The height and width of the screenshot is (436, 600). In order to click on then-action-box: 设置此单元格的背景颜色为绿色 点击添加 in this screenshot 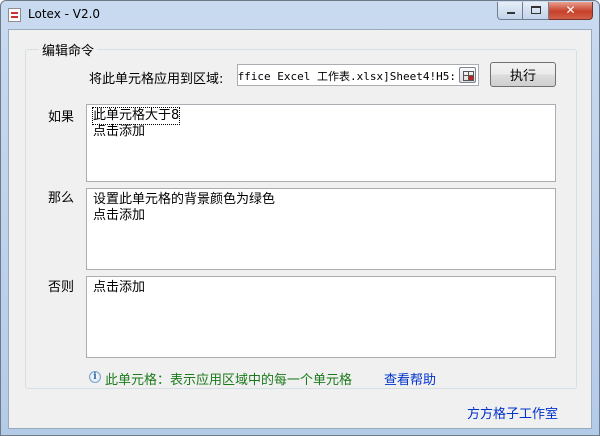, I will do `click(321, 229)`.